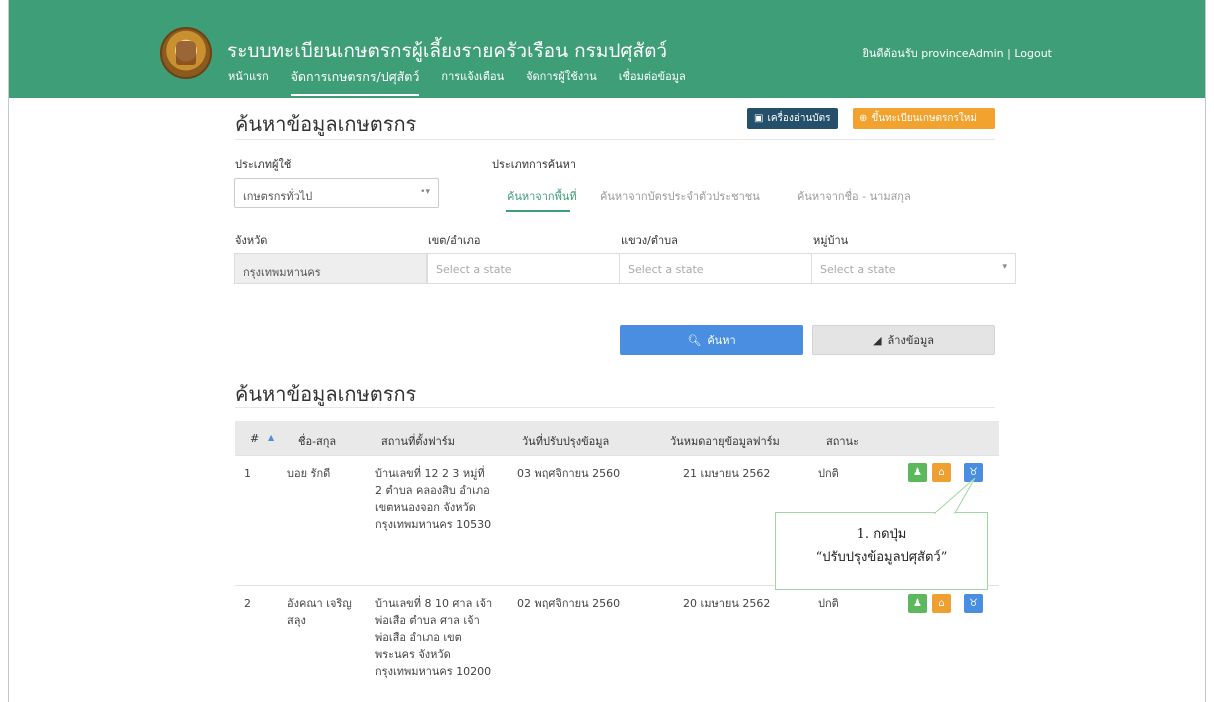  Describe the element at coordinates (910, 340) in the screenshot. I see `clear-button-label: ล้างข้อมูล` at that location.